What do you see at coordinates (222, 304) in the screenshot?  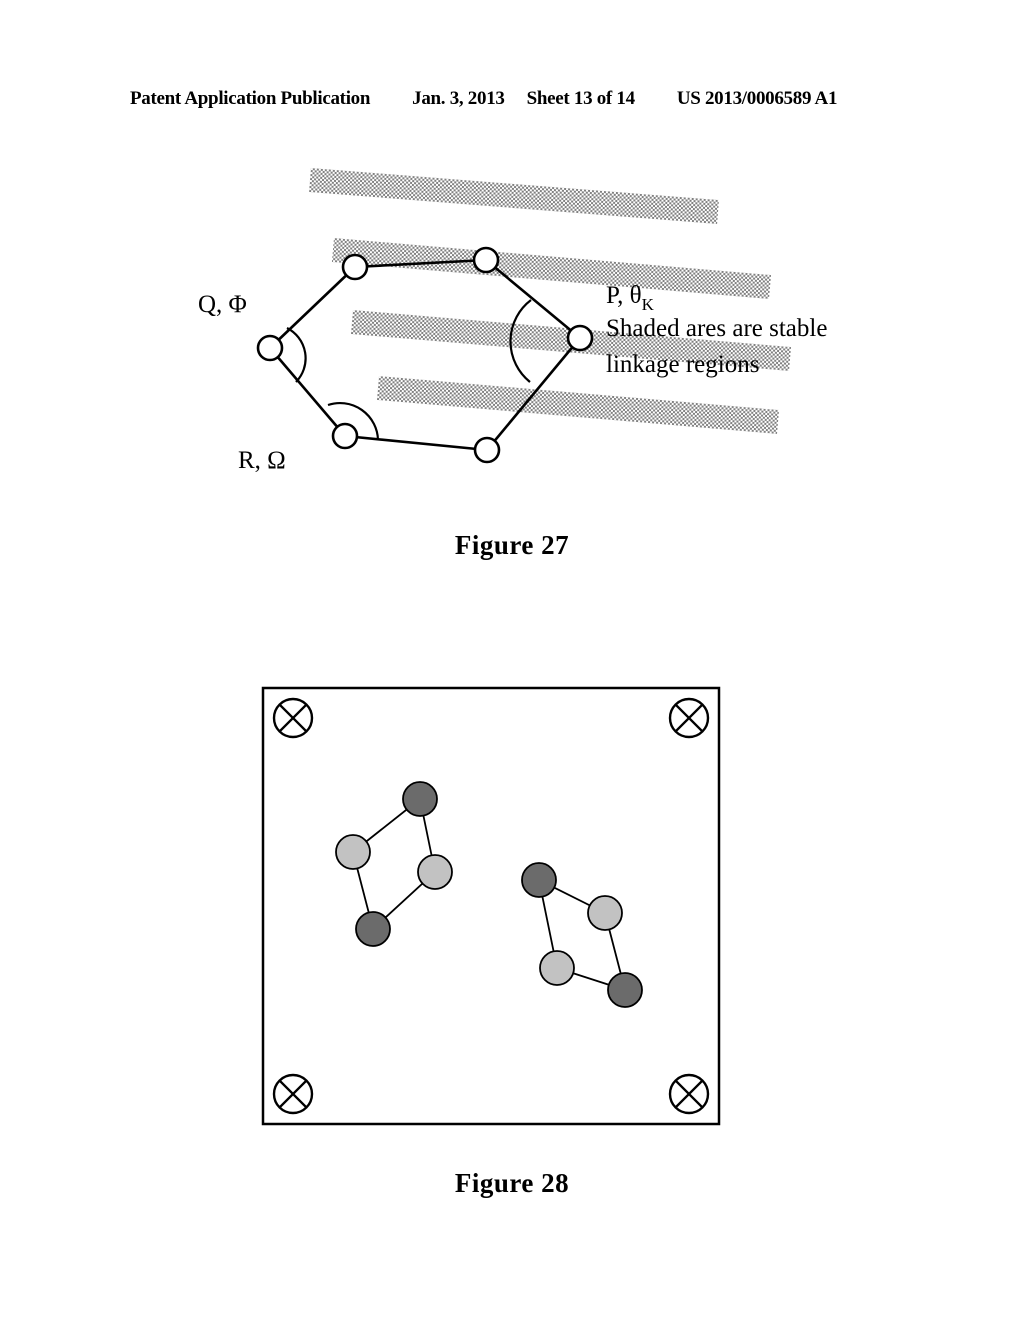 I see `label-q-phi: Q, Φ` at bounding box center [222, 304].